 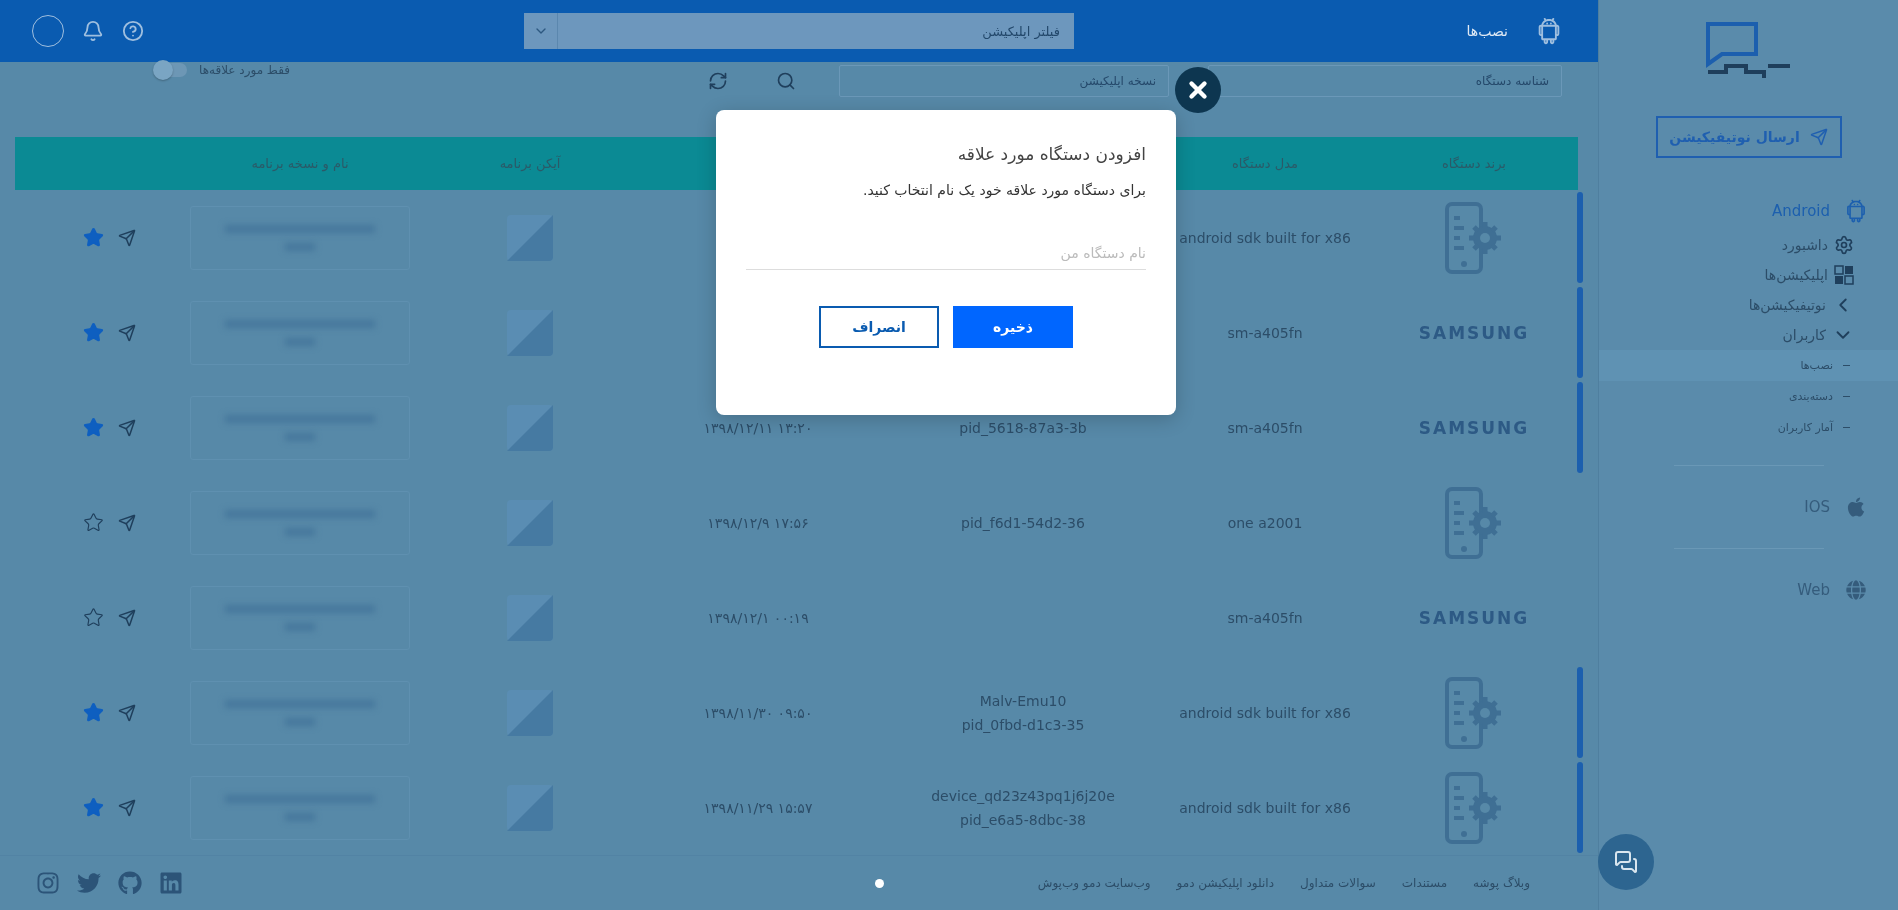 What do you see at coordinates (879, 883) in the screenshot?
I see `page-dot` at bounding box center [879, 883].